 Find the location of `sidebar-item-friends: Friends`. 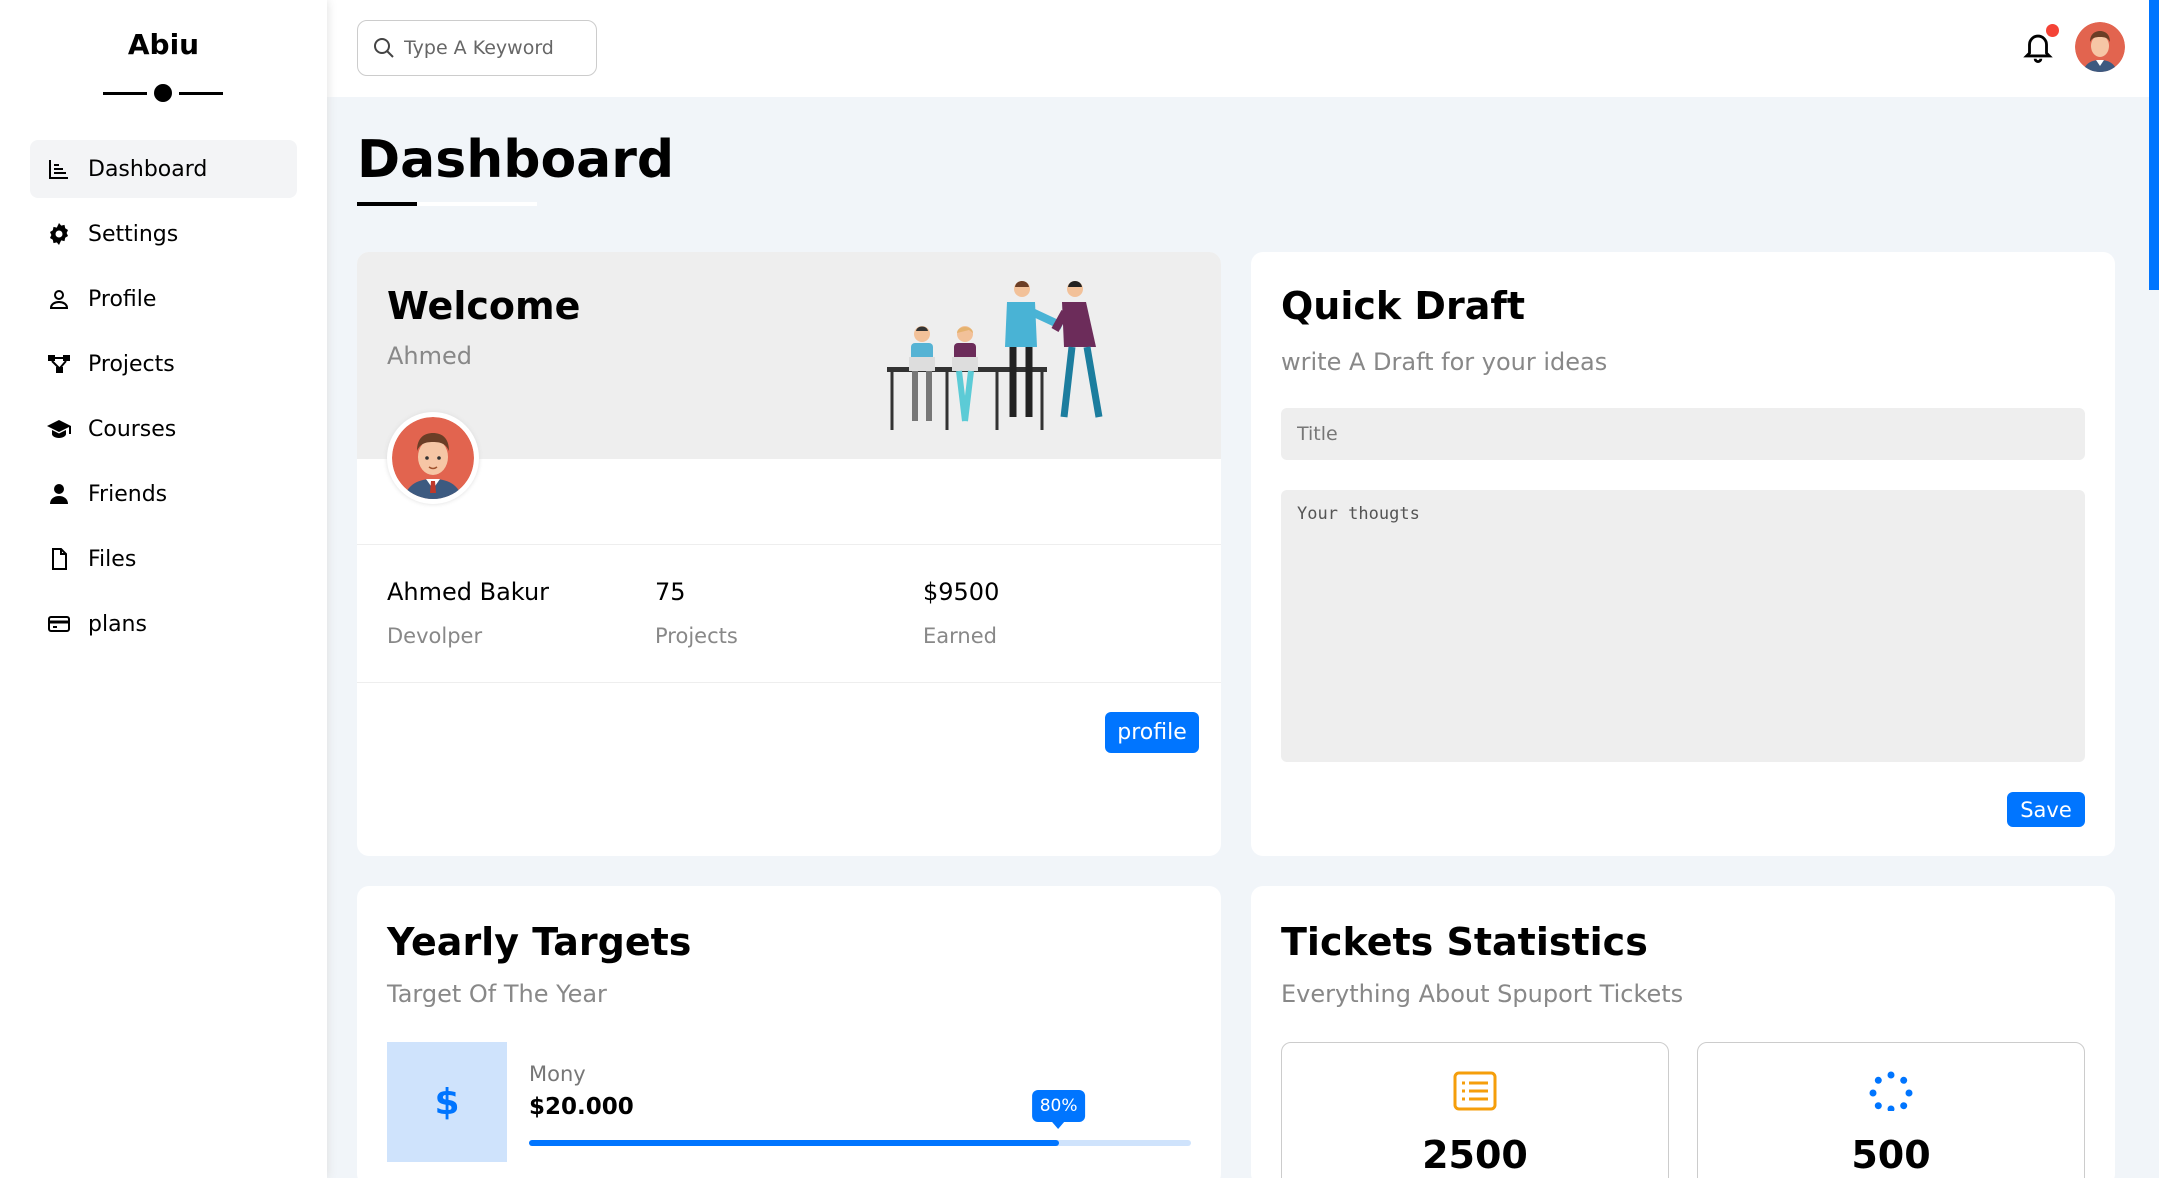

sidebar-item-friends: Friends is located at coordinates (163, 494).